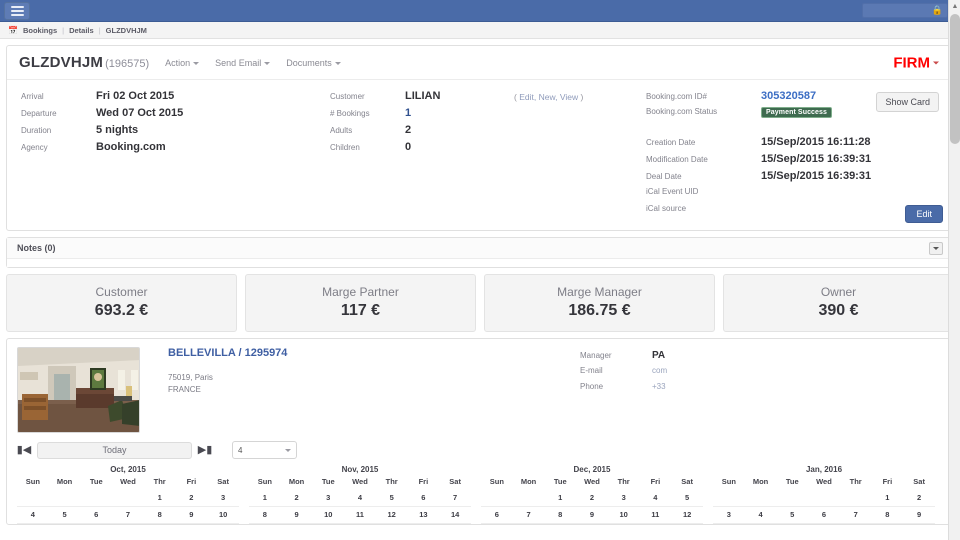 The image size is (960, 540). I want to click on month-body: 12 3456789, so click(824, 506).